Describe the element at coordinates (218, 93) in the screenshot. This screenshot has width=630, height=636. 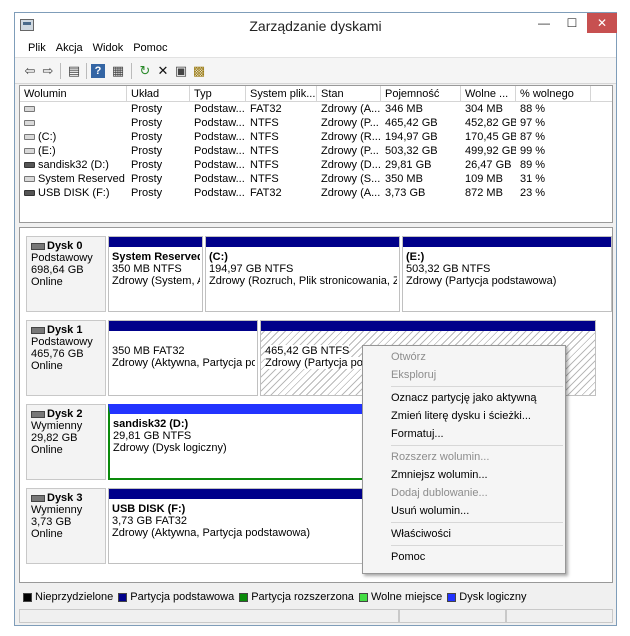
I see `column-header-typ: Typ` at that location.